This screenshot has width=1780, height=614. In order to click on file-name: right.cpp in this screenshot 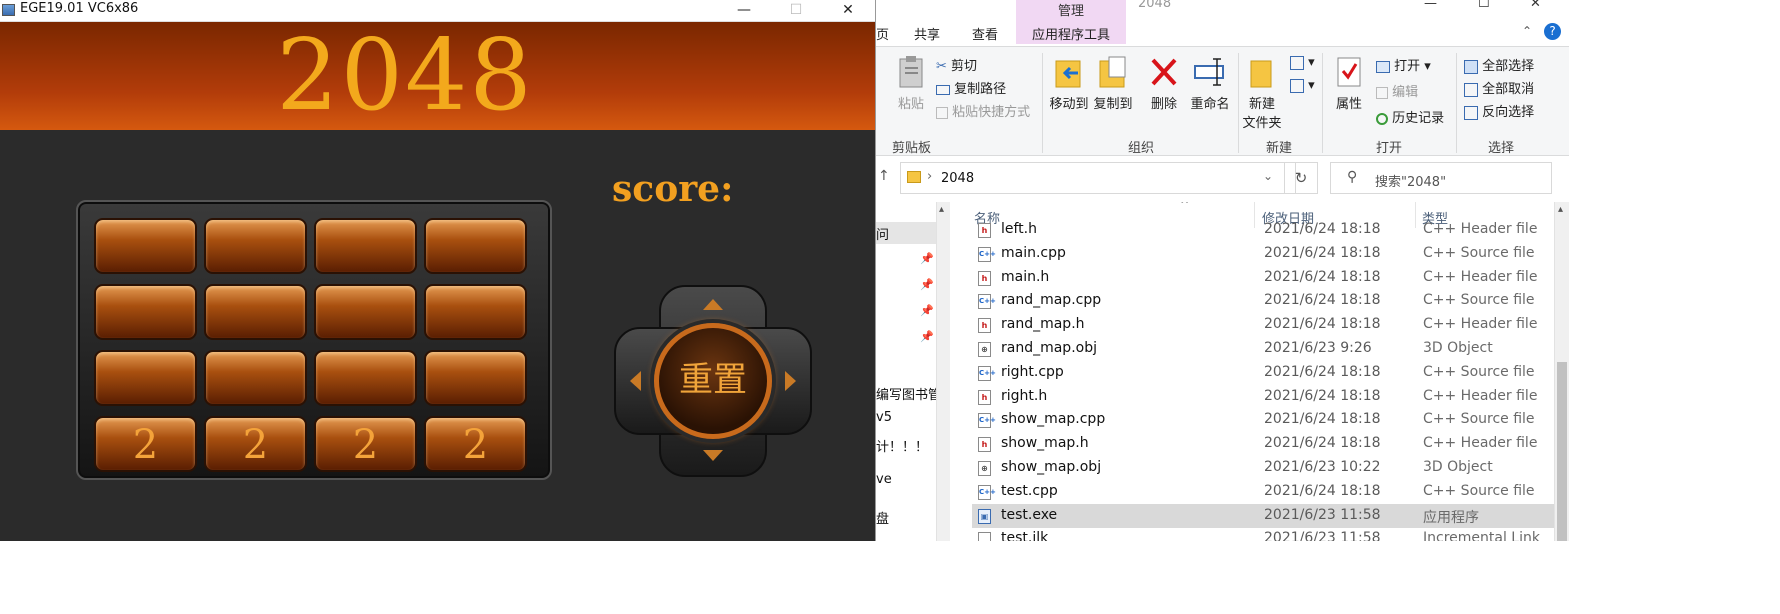, I will do `click(1032, 371)`.